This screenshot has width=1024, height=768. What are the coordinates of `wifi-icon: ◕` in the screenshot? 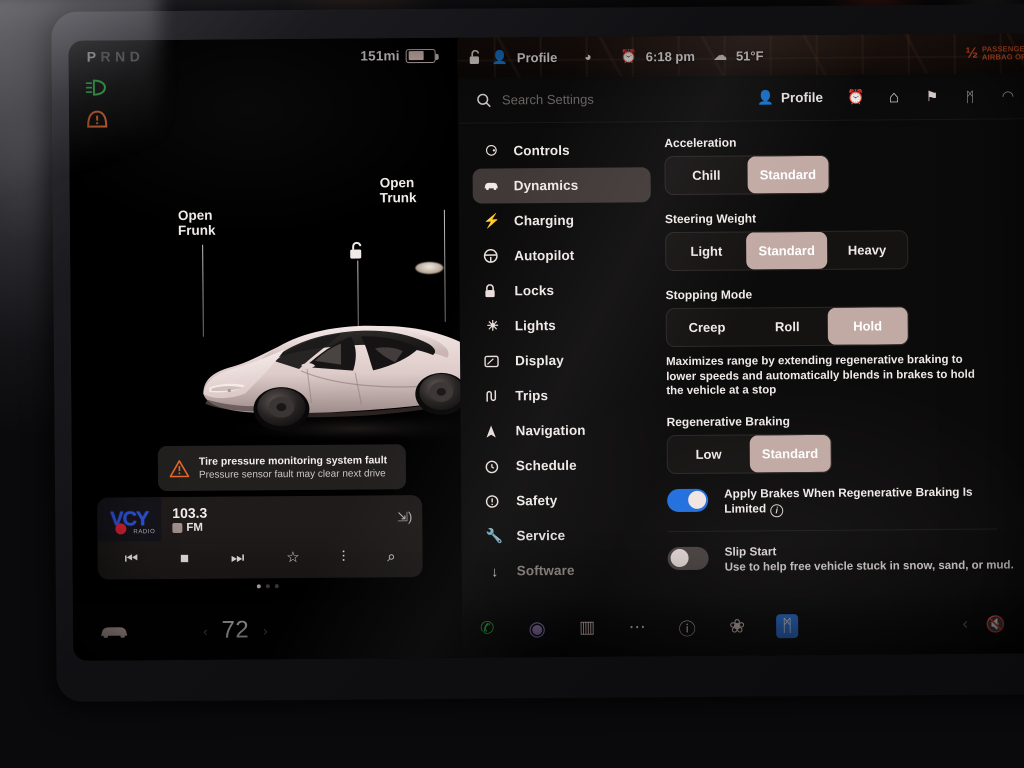 It's located at (587, 57).